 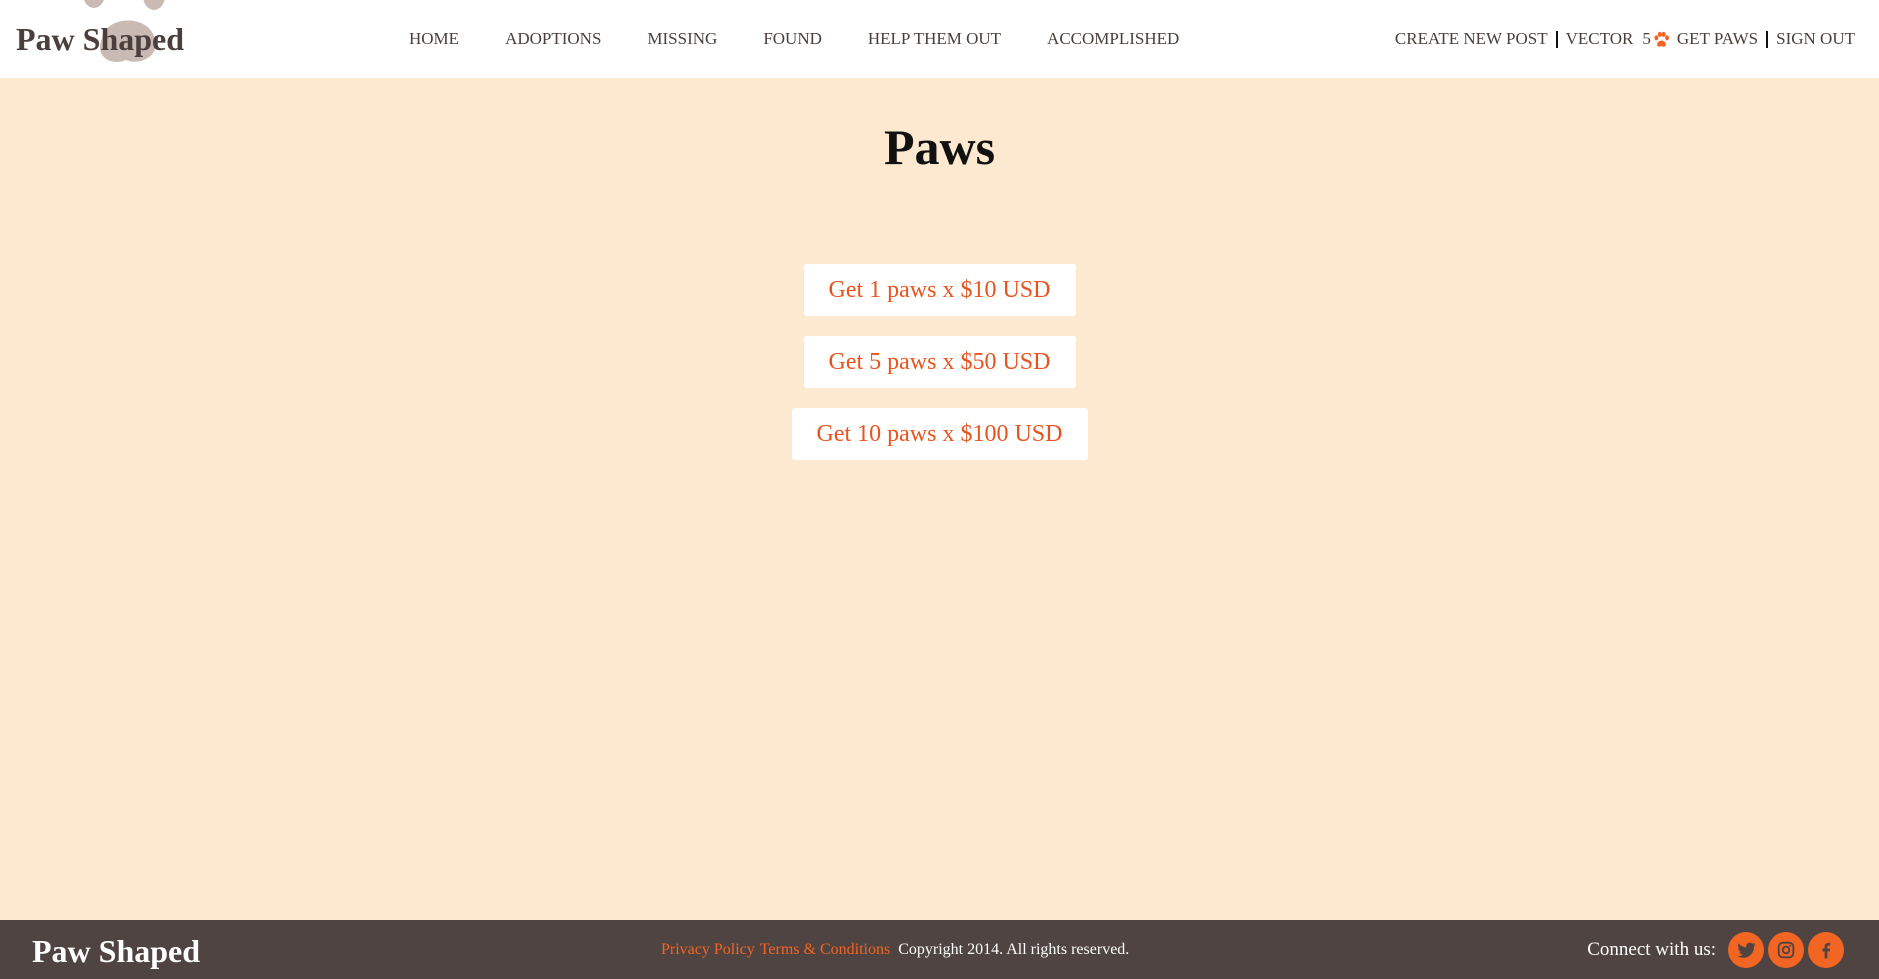 I want to click on nav-adoptions: ADOPTIONS, so click(x=553, y=39).